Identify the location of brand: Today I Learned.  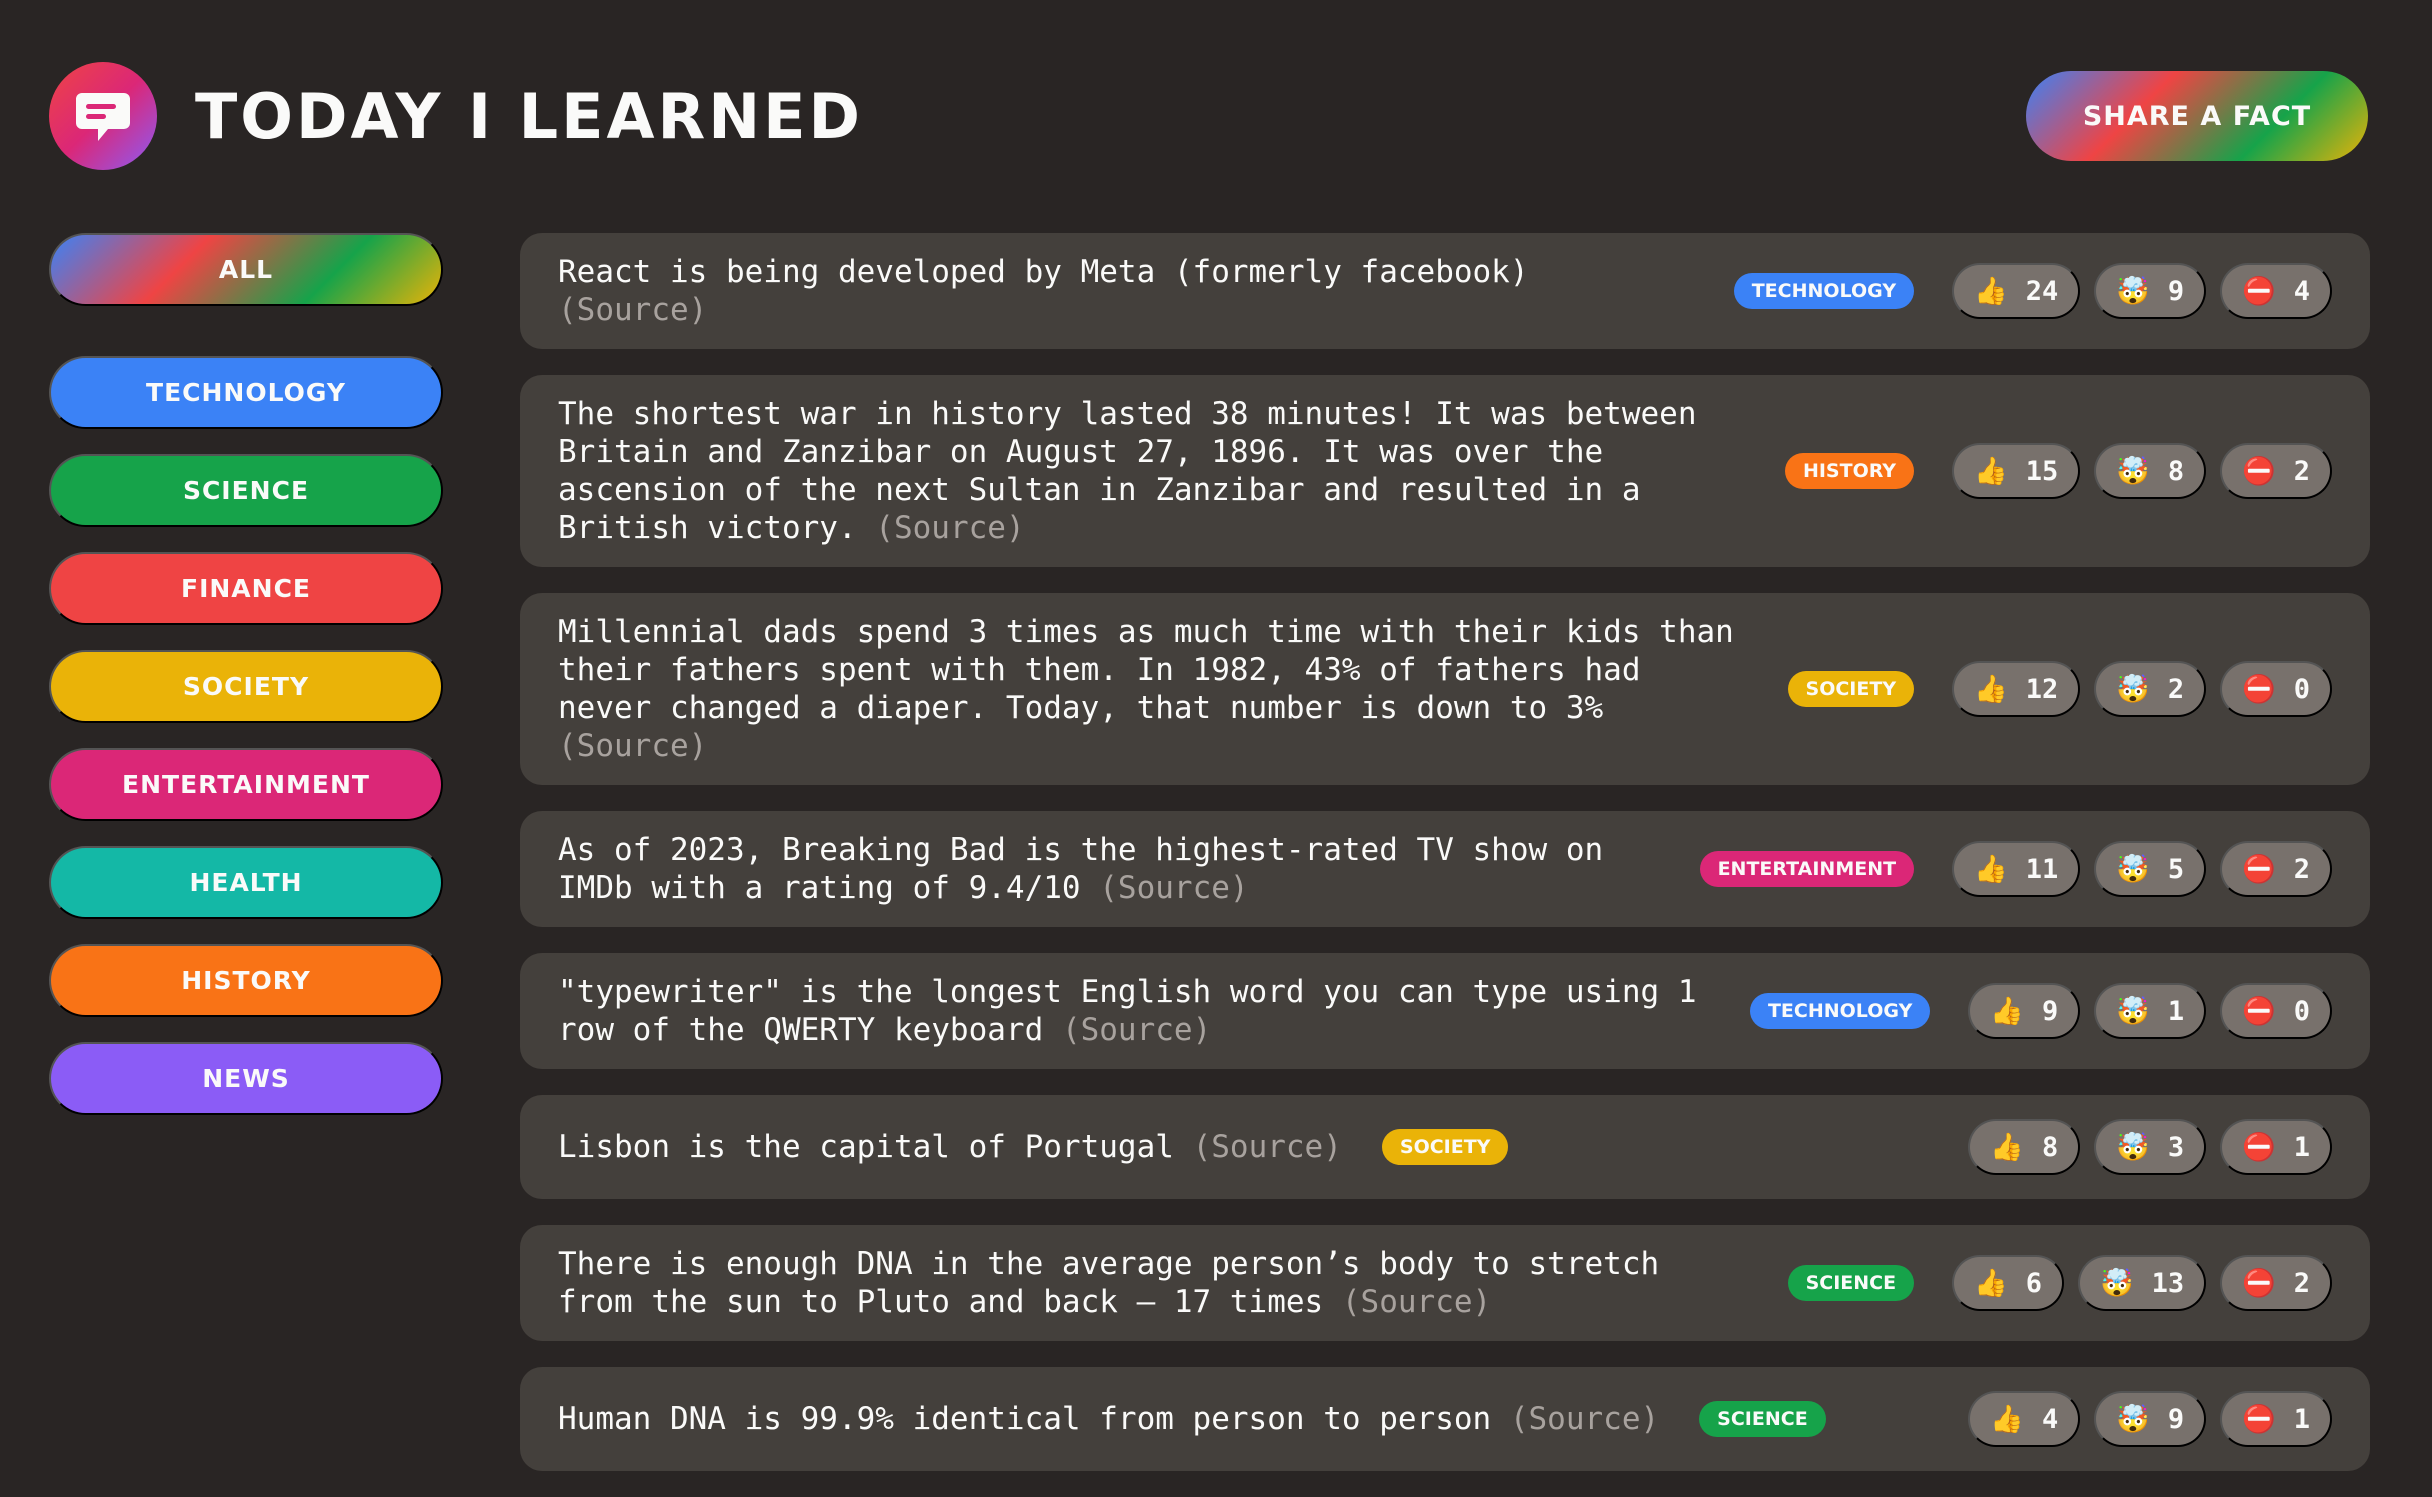
(456, 116).